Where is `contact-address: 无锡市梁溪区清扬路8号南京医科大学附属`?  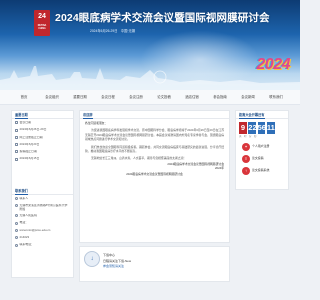 contact-address: 无锡市梁溪区清扬路8号南京医科大学附属 is located at coordinates (43, 207).